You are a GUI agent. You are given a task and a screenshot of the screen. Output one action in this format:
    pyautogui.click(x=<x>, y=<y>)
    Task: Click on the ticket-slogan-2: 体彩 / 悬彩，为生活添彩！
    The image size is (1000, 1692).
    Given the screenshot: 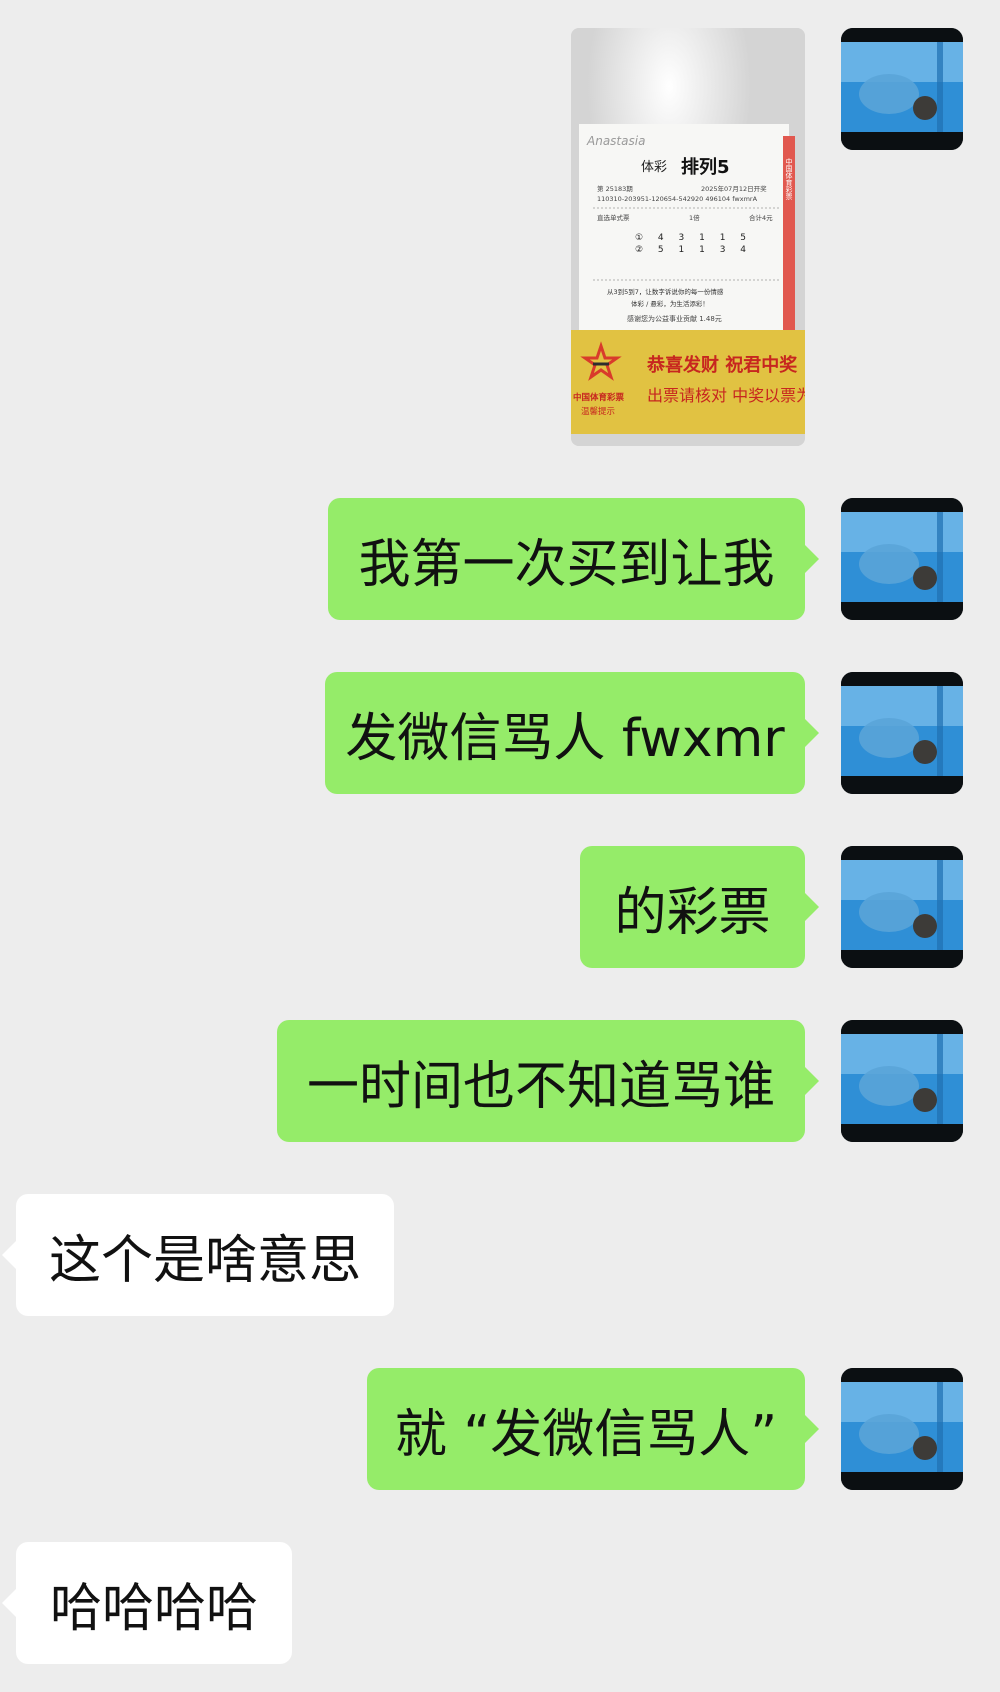 What is the action you would take?
    pyautogui.click(x=670, y=303)
    